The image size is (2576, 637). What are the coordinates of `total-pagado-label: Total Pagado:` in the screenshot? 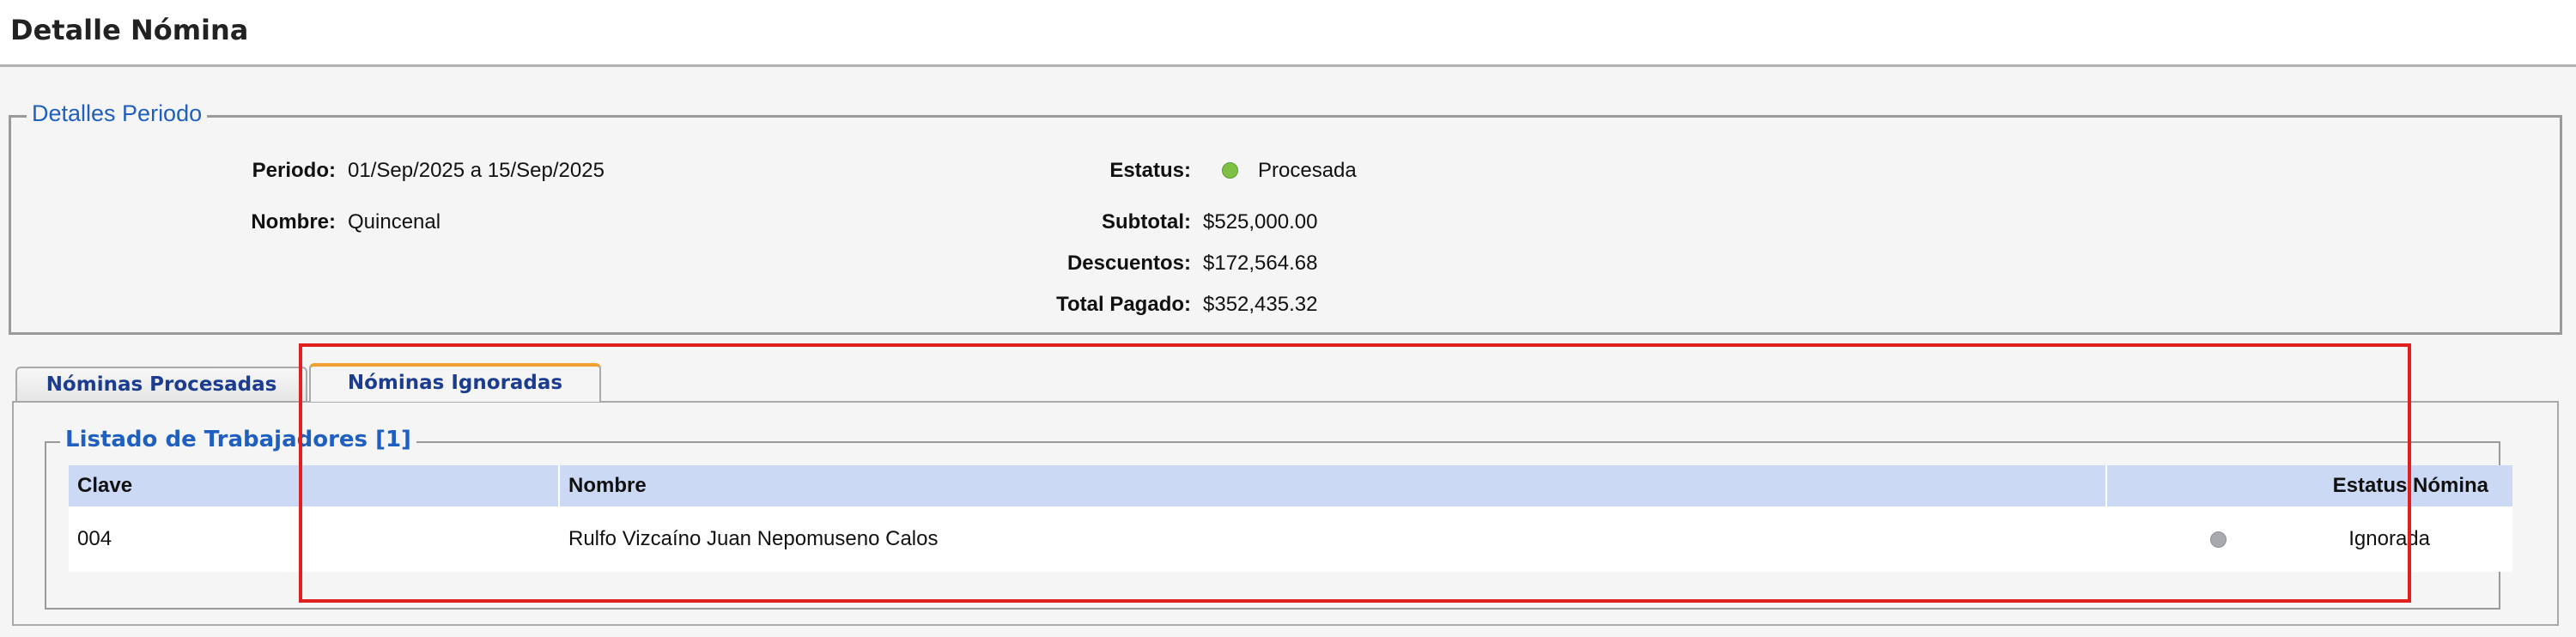 It's located at (1123, 305).